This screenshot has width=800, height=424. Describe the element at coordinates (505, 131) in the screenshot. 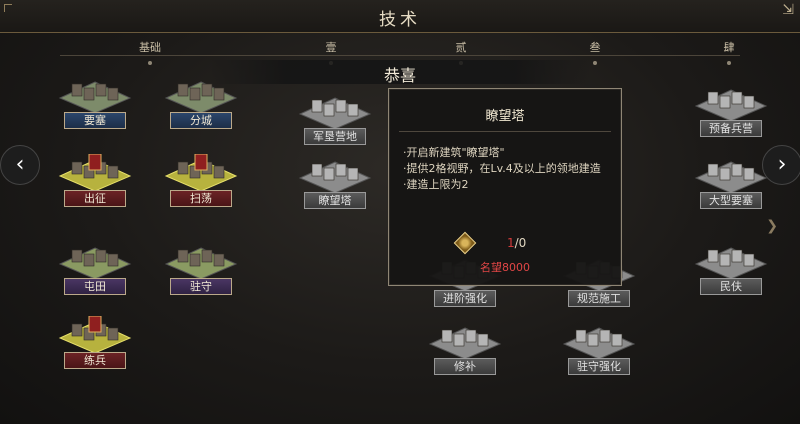

I see `tooltip-divider` at that location.